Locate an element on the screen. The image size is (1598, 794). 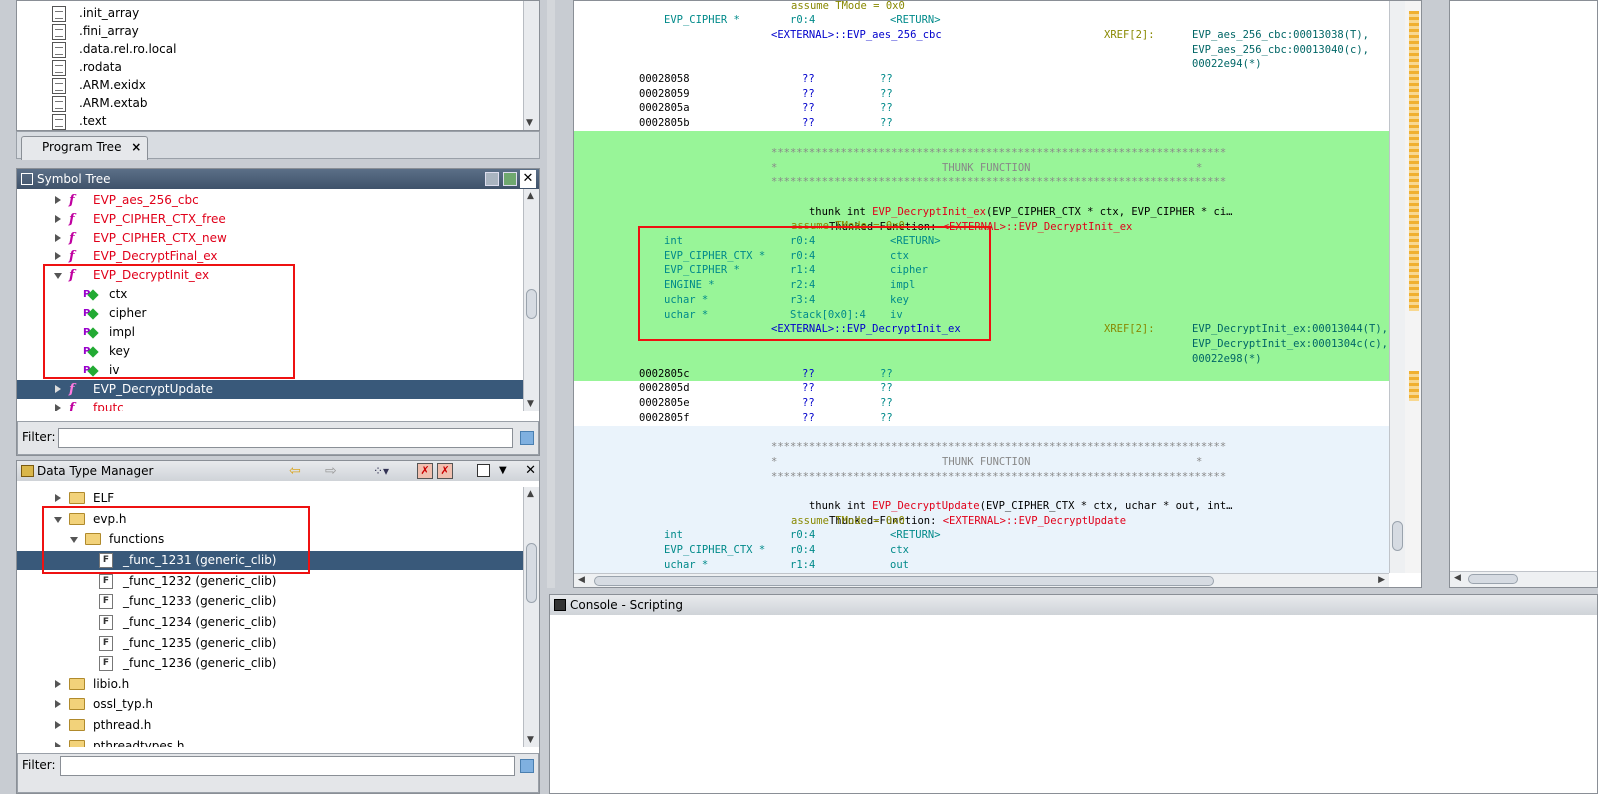
data-type-item: pthread.h is located at coordinates (270, 725).